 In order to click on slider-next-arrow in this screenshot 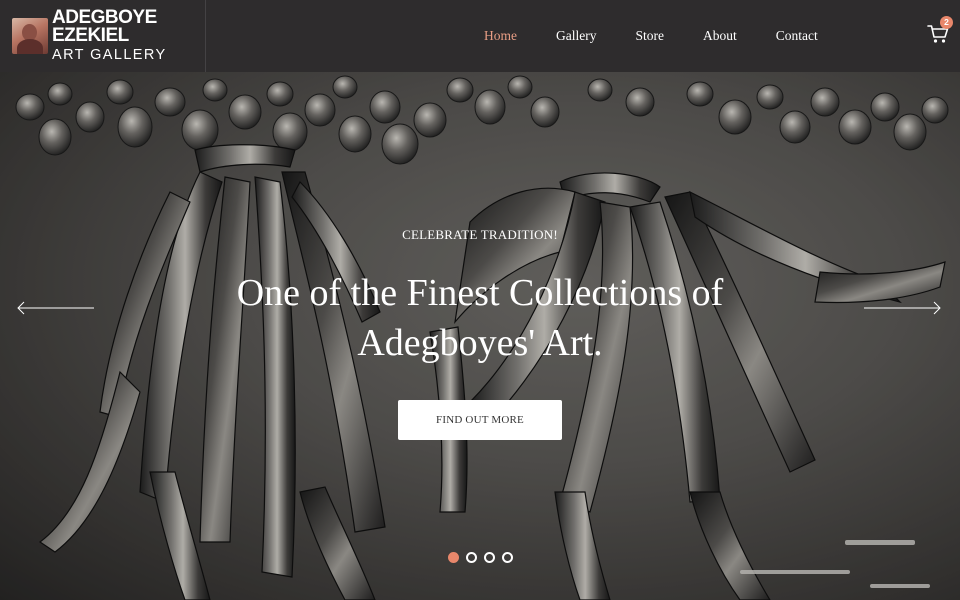, I will do `click(902, 308)`.